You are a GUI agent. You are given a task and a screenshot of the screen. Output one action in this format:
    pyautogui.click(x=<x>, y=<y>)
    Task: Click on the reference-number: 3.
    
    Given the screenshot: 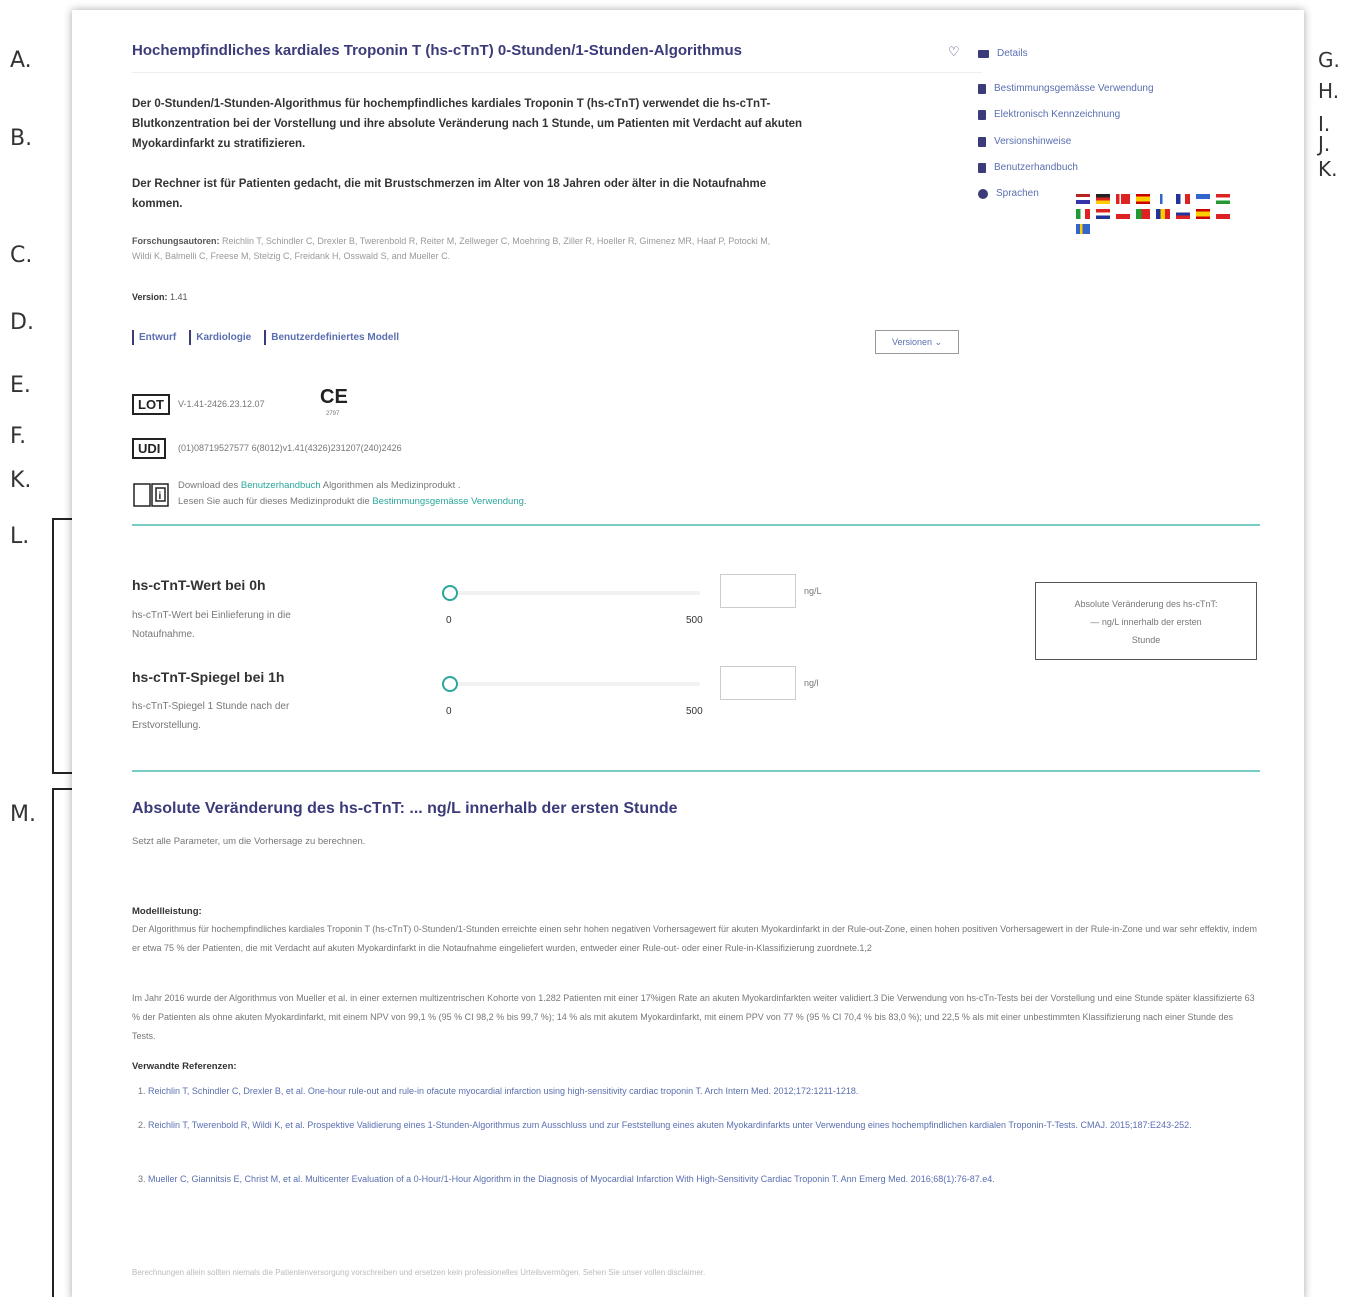 What is the action you would take?
    pyautogui.click(x=142, y=1179)
    